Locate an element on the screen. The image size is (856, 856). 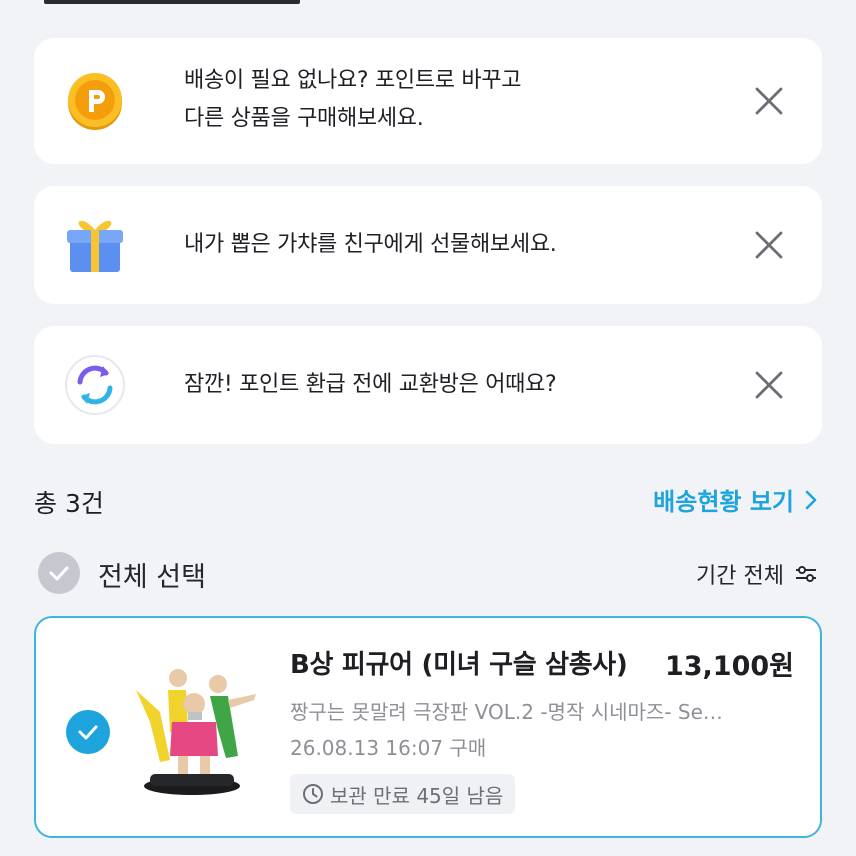
notice-exchange-room-text: 잠깐! 포인트 환급 전에 교환방은 어때요? is located at coordinates (370, 385).